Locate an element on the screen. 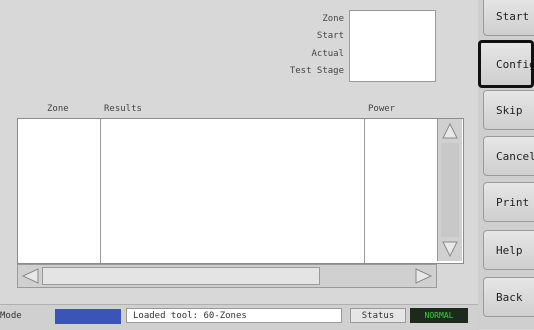  mode-label: Mode is located at coordinates (11, 316).